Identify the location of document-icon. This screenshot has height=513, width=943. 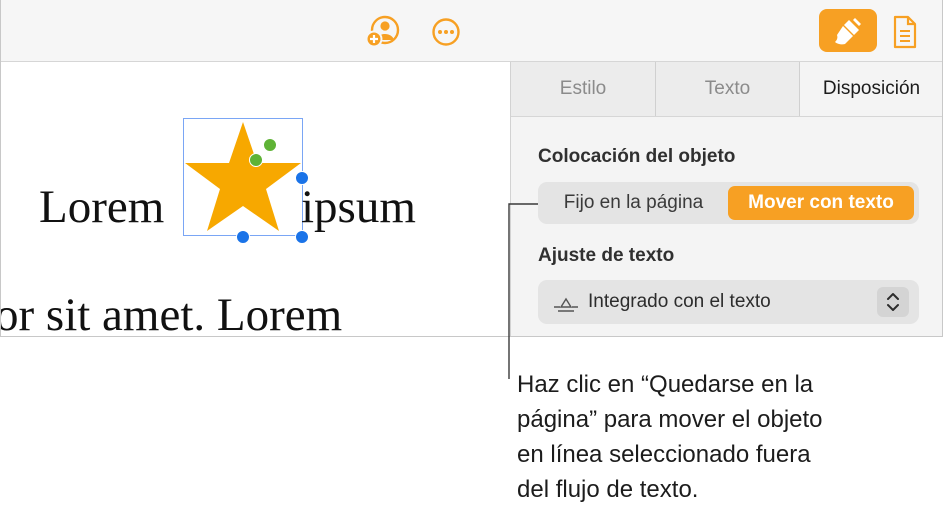
(905, 32).